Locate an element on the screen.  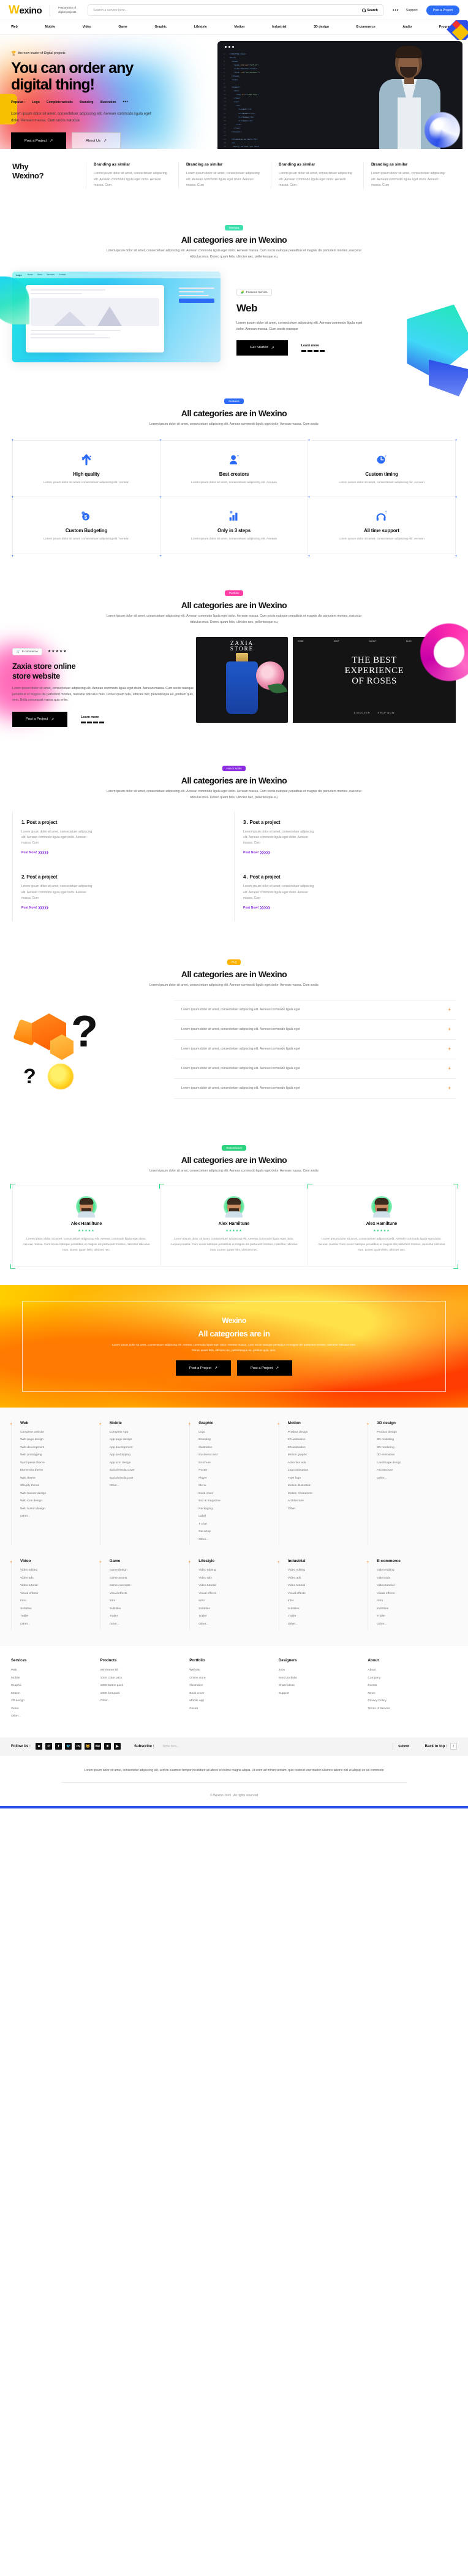
search-bar: Search is located at coordinates (236, 10).